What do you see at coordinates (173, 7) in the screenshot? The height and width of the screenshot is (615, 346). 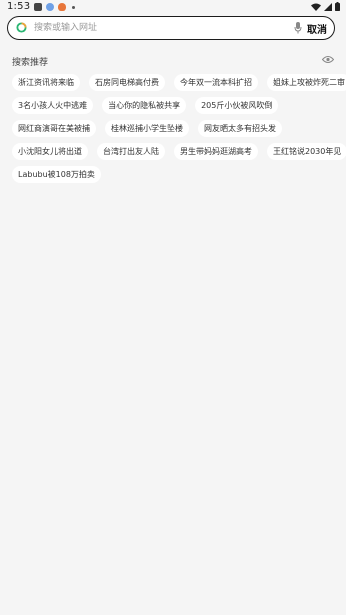 I see `status-bar: 1:53` at bounding box center [173, 7].